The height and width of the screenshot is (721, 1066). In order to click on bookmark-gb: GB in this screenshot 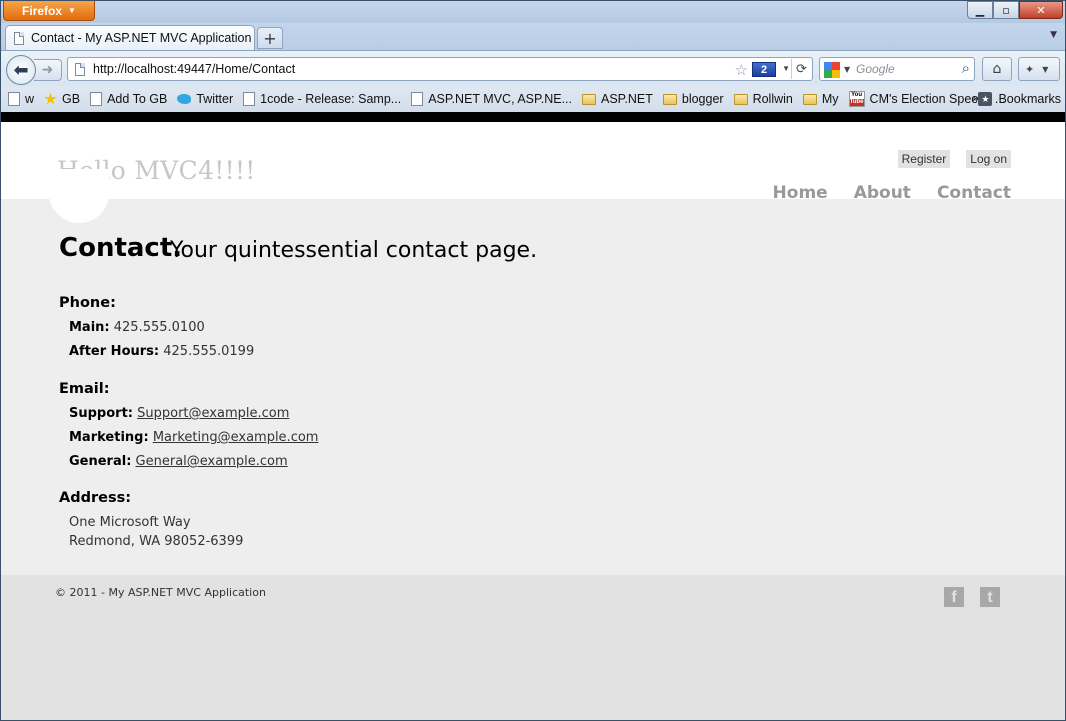, I will do `click(62, 99)`.